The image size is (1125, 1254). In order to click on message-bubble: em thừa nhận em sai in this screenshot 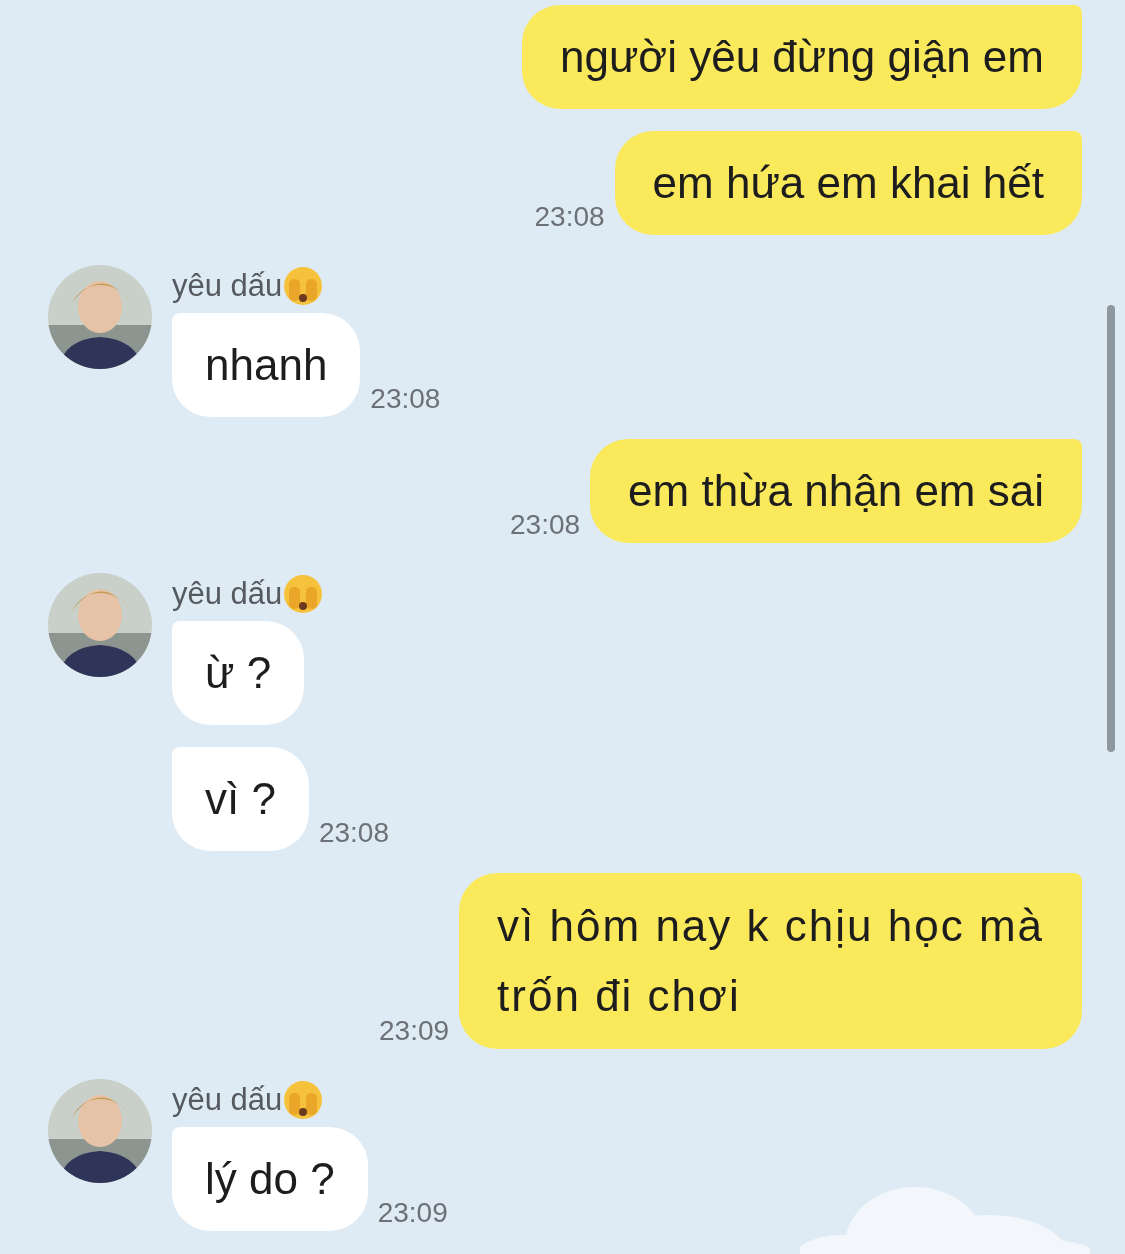, I will do `click(836, 491)`.